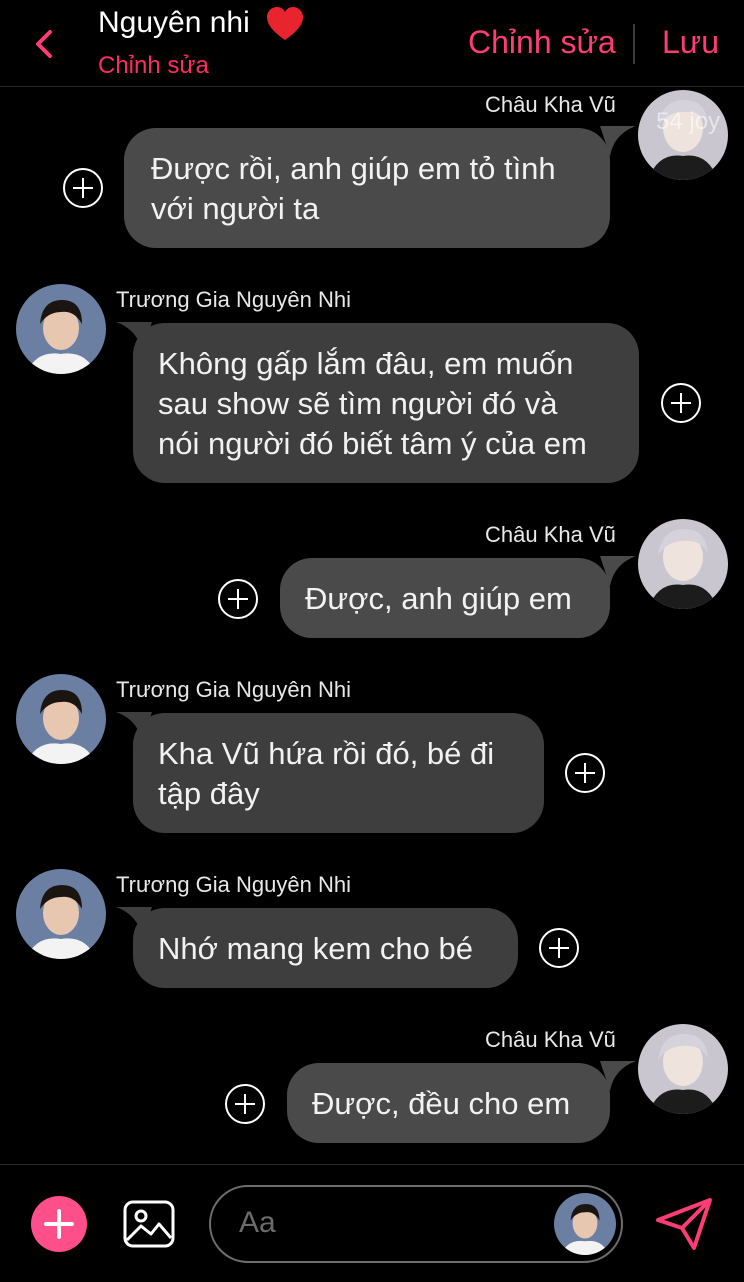 The image size is (744, 1282). Describe the element at coordinates (44, 44) in the screenshot. I see `back-chevron-icon` at that location.